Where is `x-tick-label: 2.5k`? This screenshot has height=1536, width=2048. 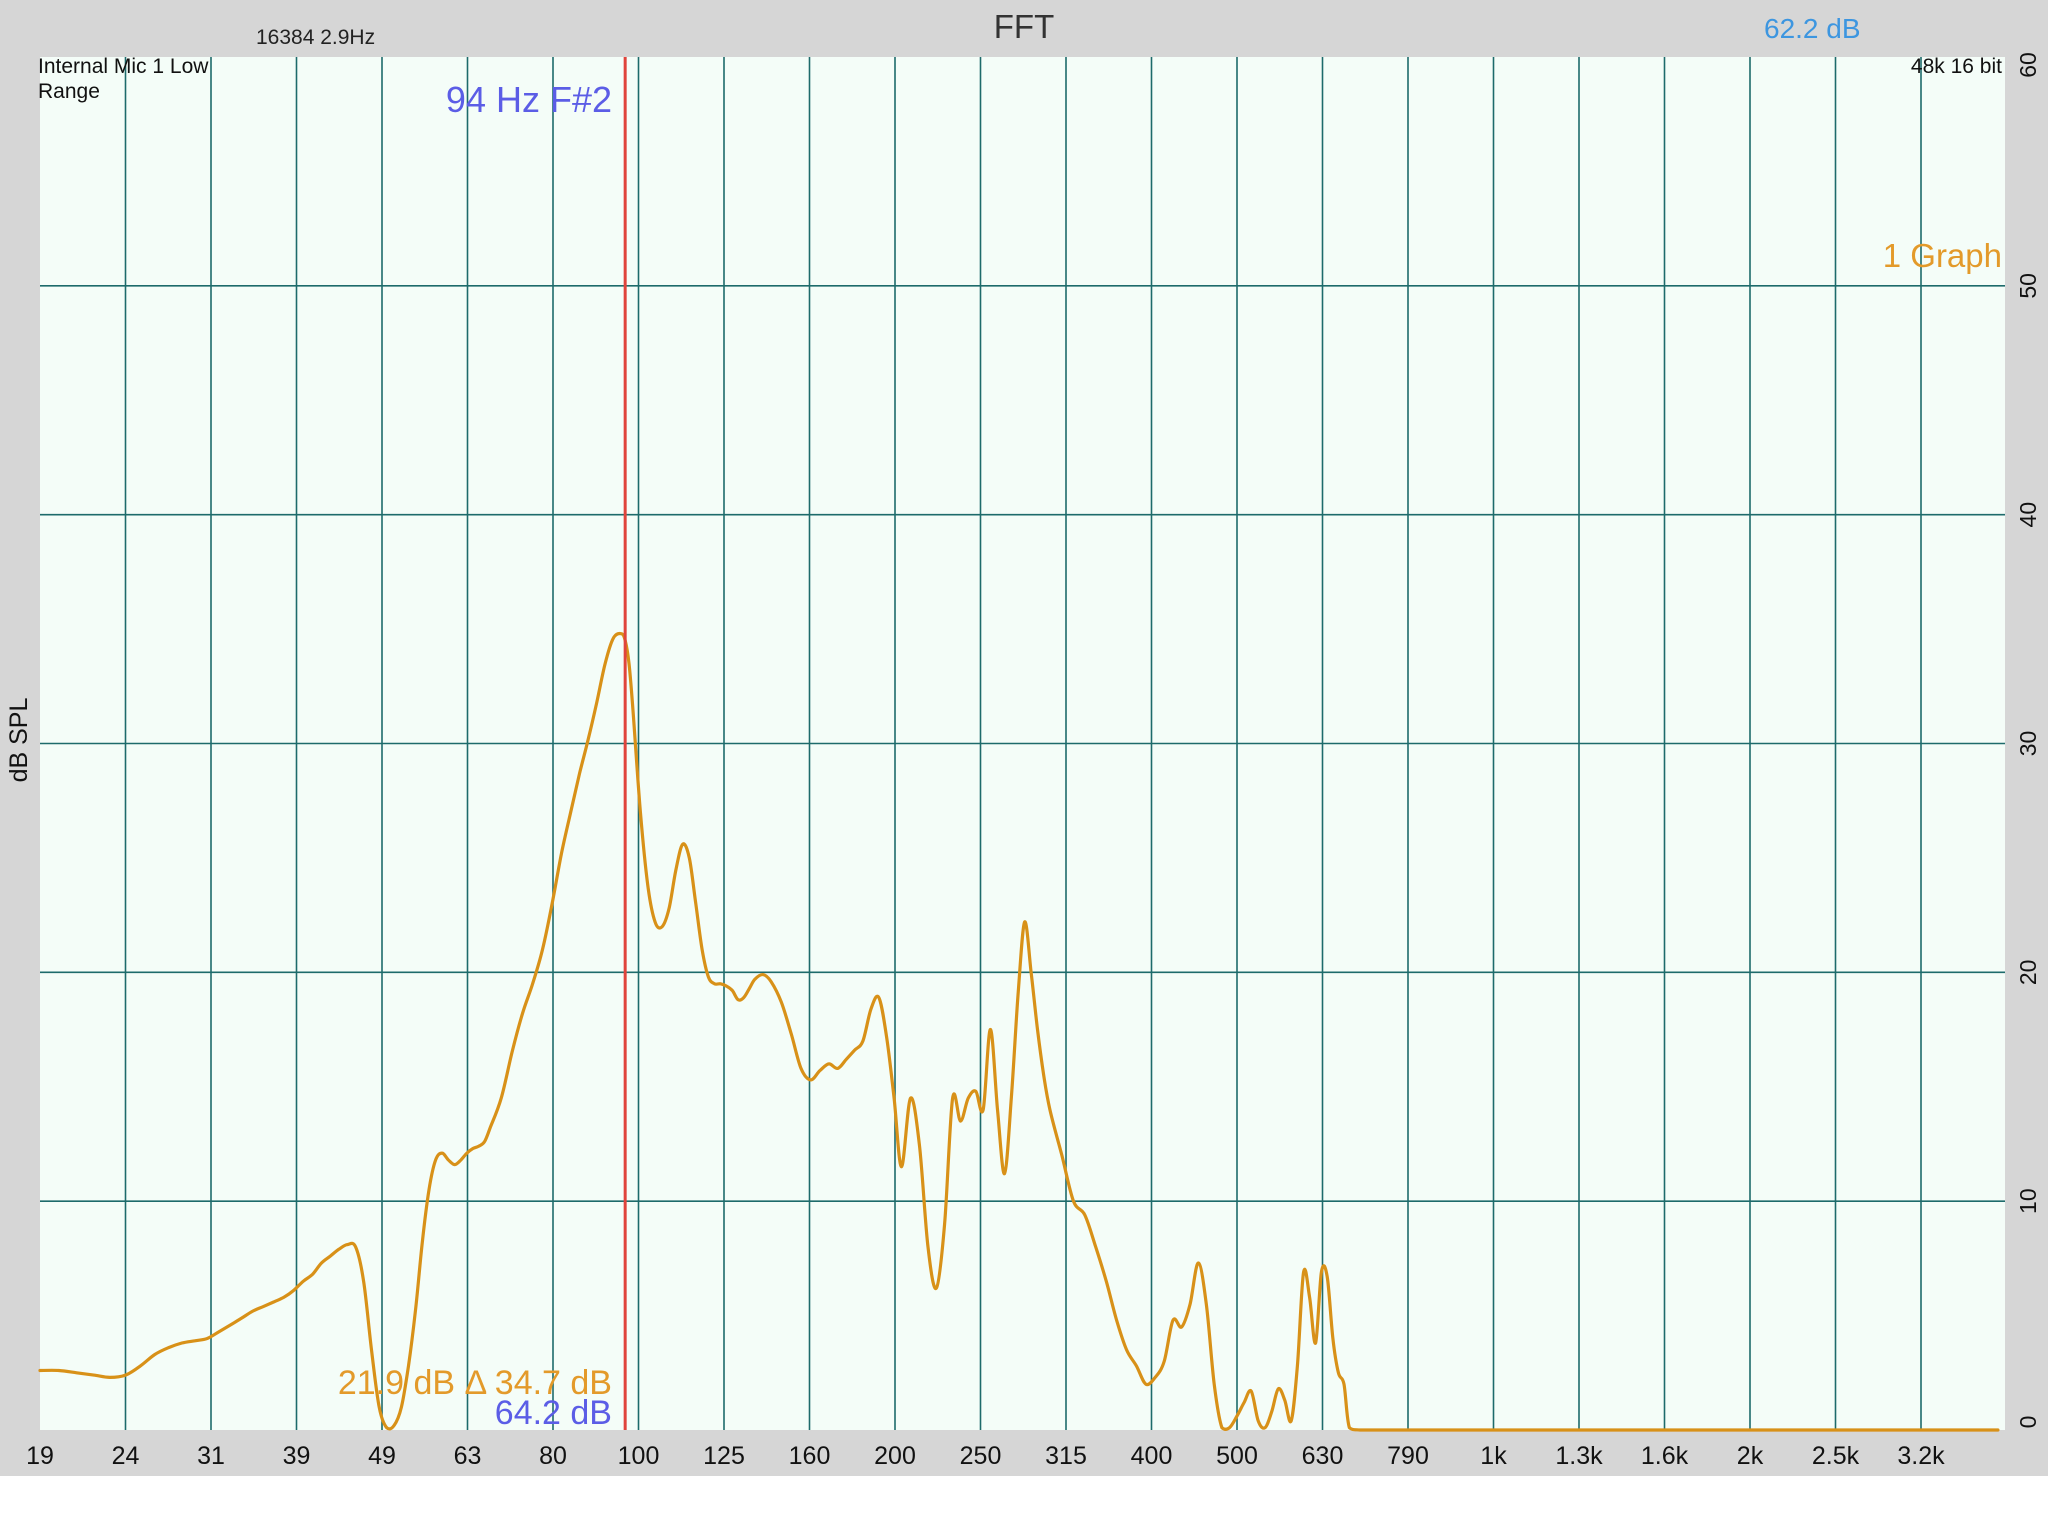 x-tick-label: 2.5k is located at coordinates (1836, 1456).